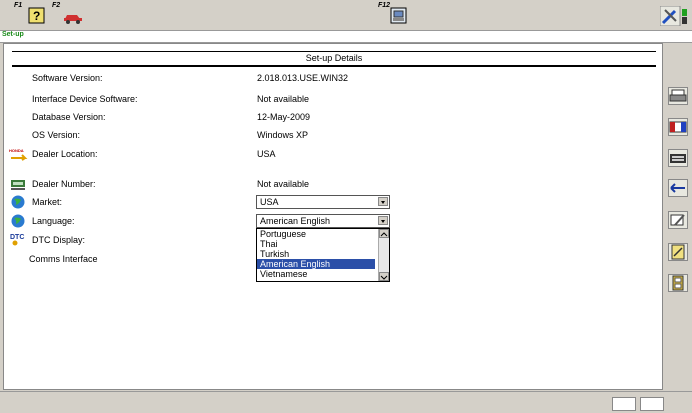 Image resolution: width=692 pixels, height=413 pixels. I want to click on dtc-icon-text: DTC, so click(17, 237).